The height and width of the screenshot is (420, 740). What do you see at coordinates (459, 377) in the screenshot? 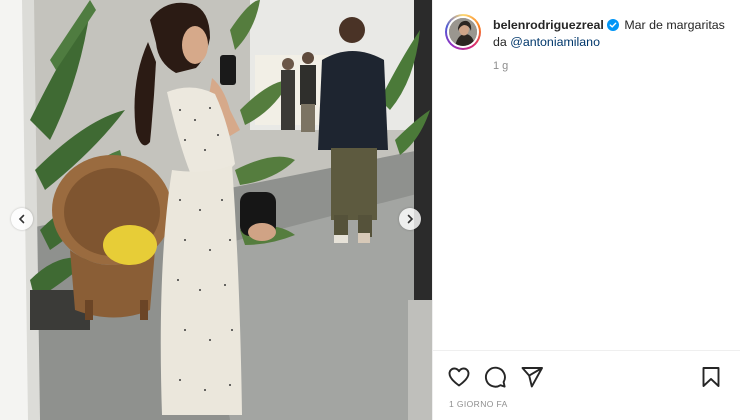
I see `heart-icon` at bounding box center [459, 377].